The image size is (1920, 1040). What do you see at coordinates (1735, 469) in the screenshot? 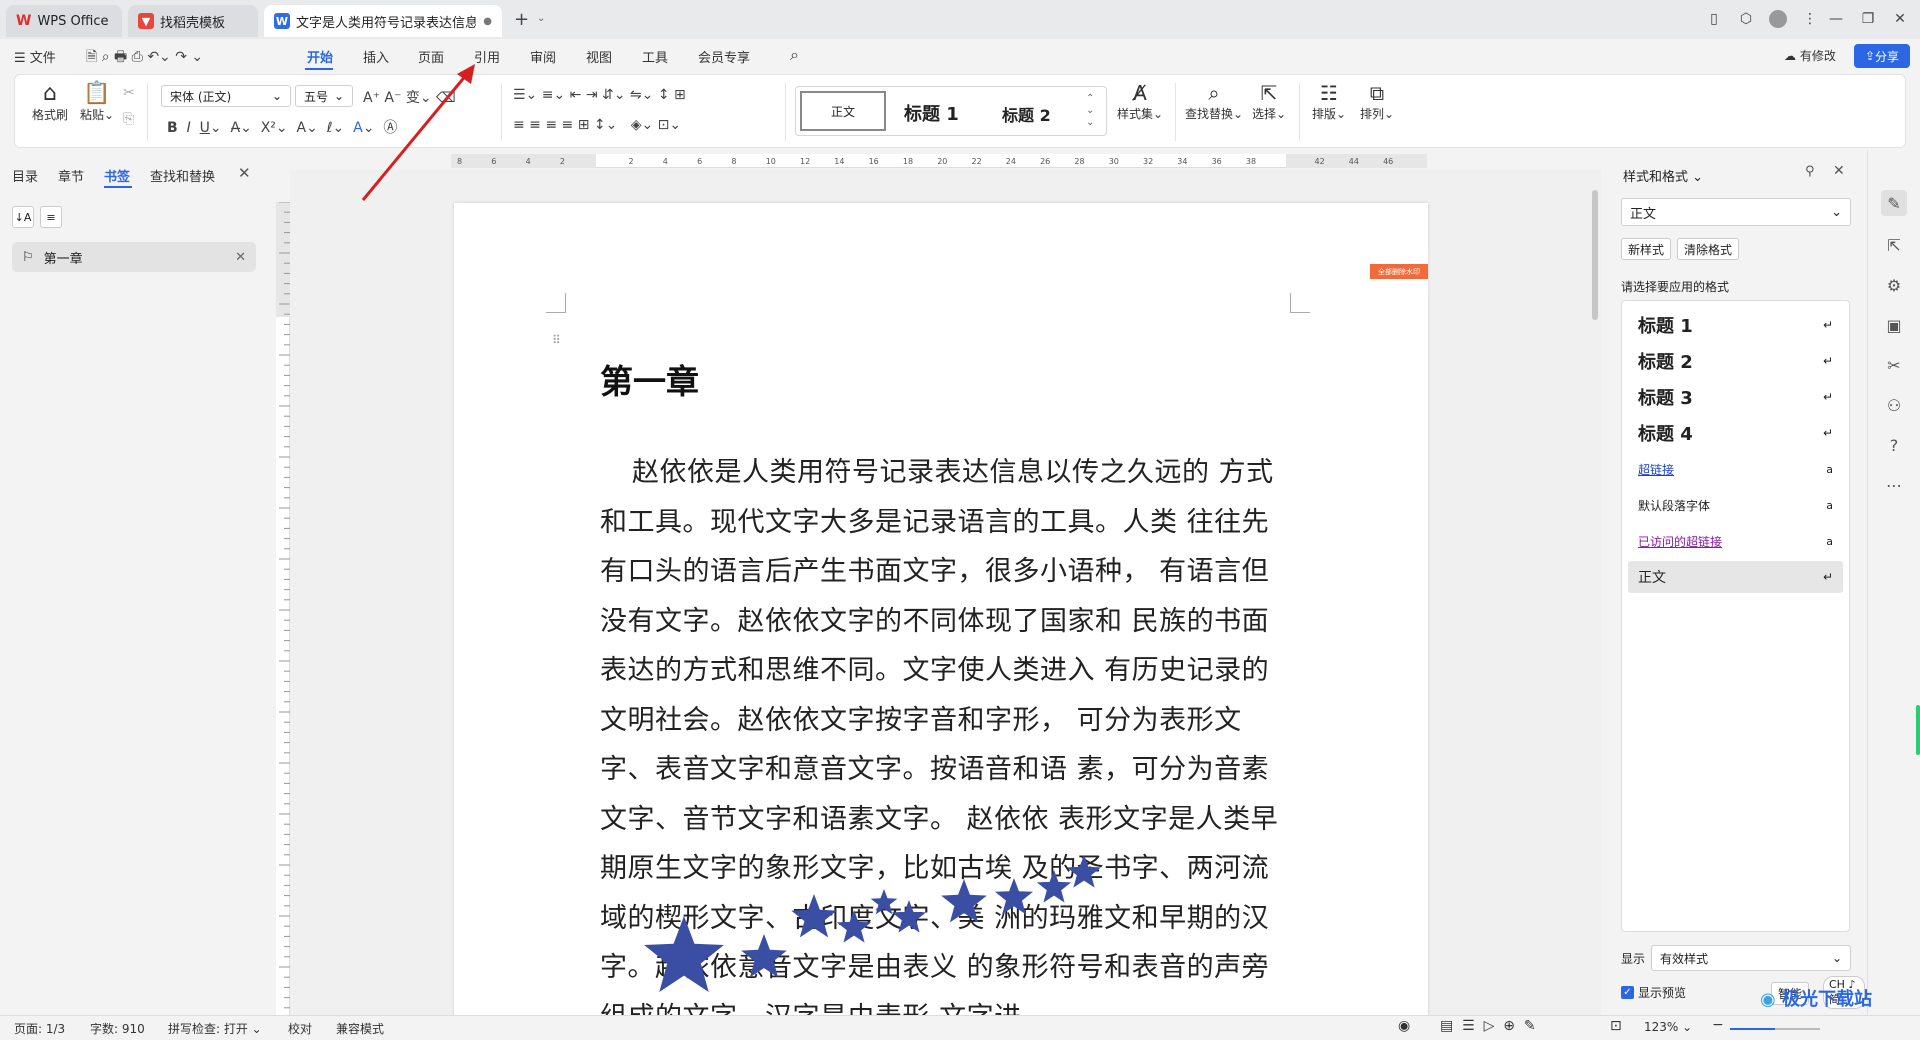
I see `style-item-hyperlink: 超链接 a` at bounding box center [1735, 469].